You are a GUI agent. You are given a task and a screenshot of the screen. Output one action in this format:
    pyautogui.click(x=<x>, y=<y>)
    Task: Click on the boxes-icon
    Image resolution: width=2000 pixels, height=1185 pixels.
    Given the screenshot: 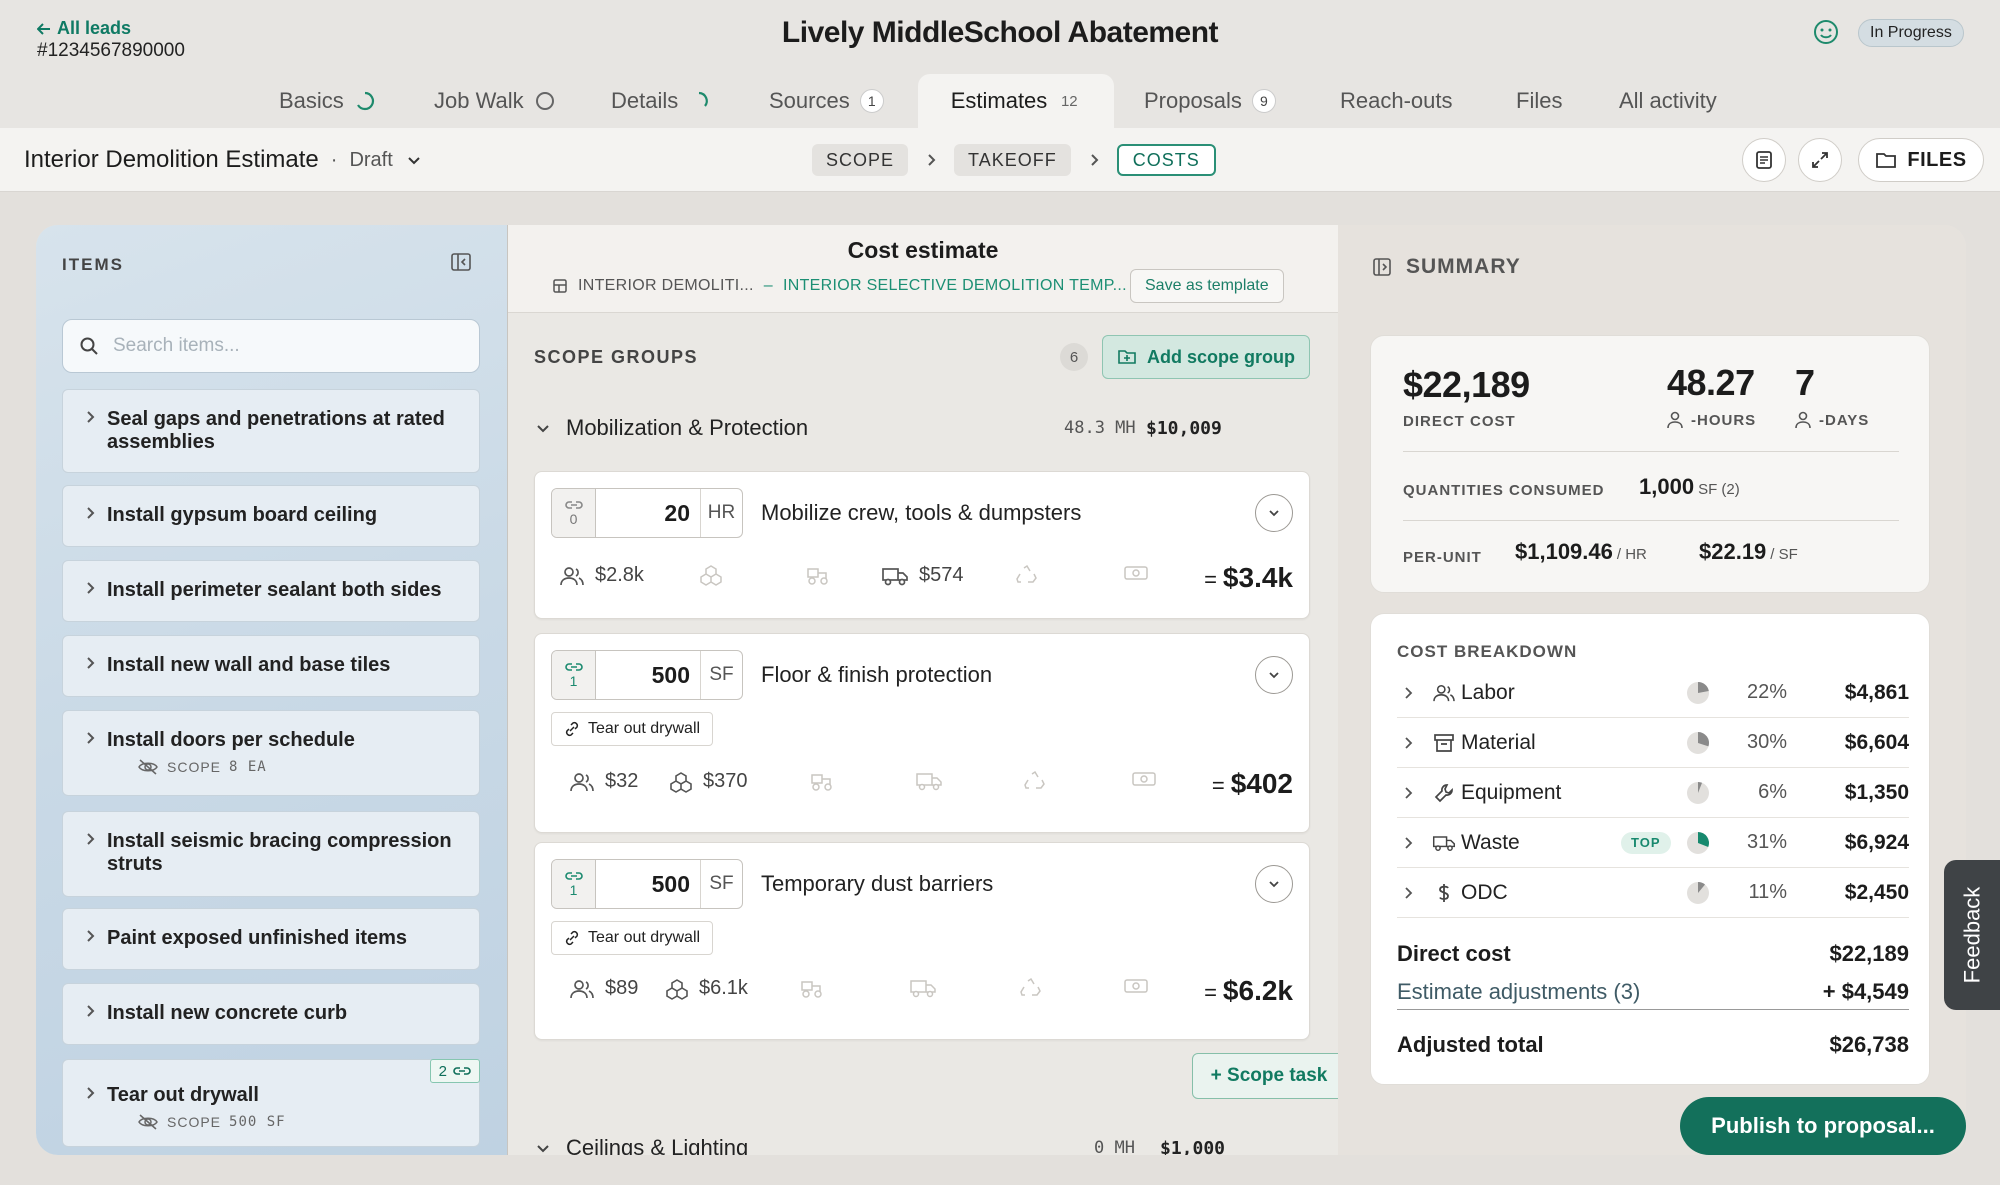 What is the action you would take?
    pyautogui.click(x=677, y=989)
    